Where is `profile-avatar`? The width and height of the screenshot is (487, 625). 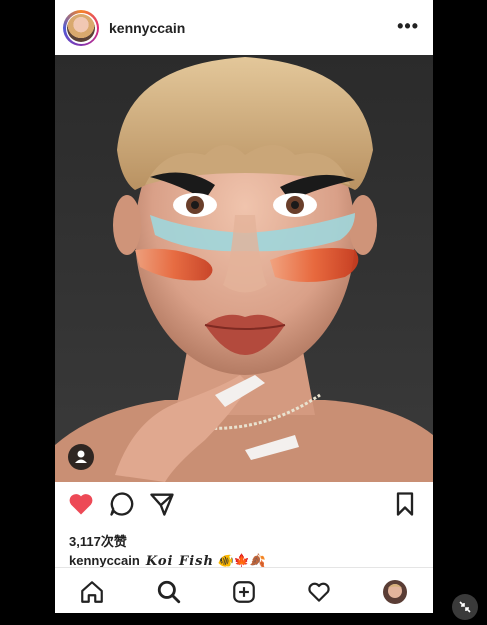
profile-avatar is located at coordinates (395, 594).